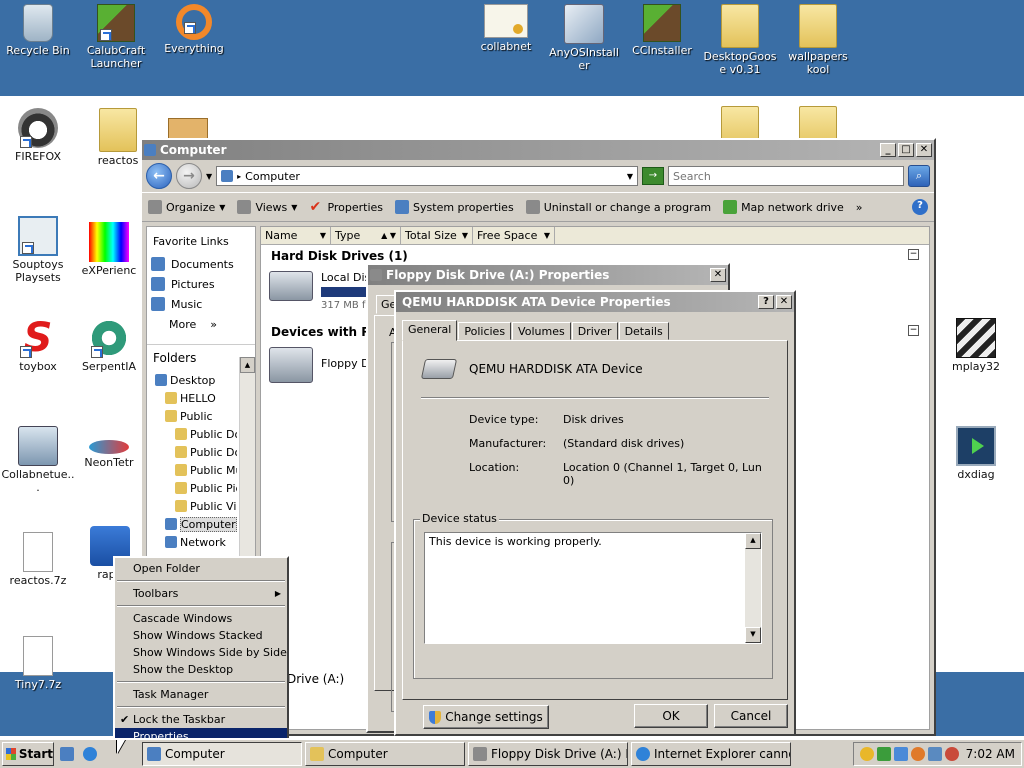  I want to click on chevron-right-icon: ▸, so click(239, 176).